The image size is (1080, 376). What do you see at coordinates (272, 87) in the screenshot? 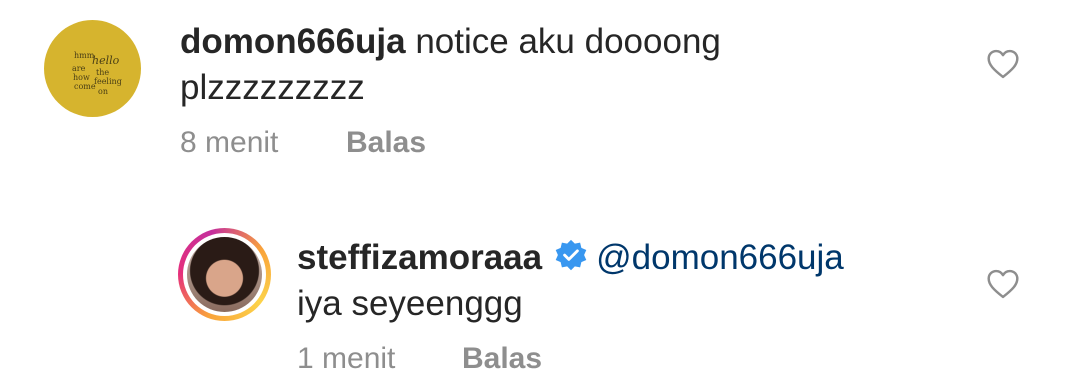
I see `comment-text-line-2: plzzzzzzzzz` at bounding box center [272, 87].